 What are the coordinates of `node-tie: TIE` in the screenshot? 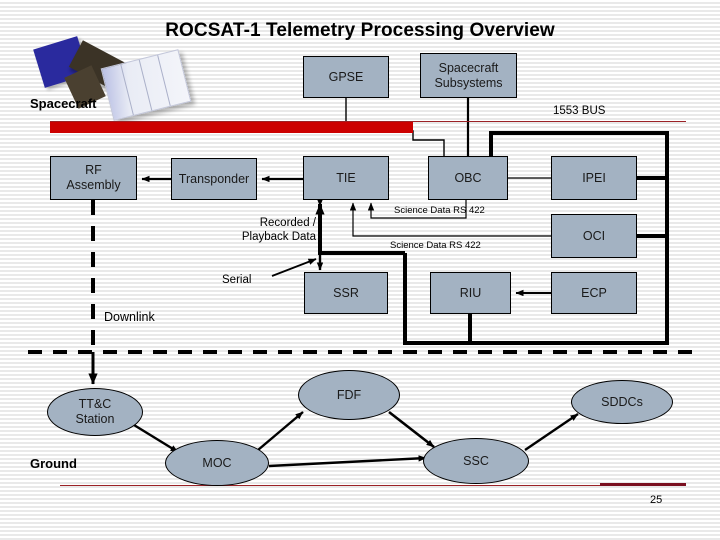 It's located at (346, 178).